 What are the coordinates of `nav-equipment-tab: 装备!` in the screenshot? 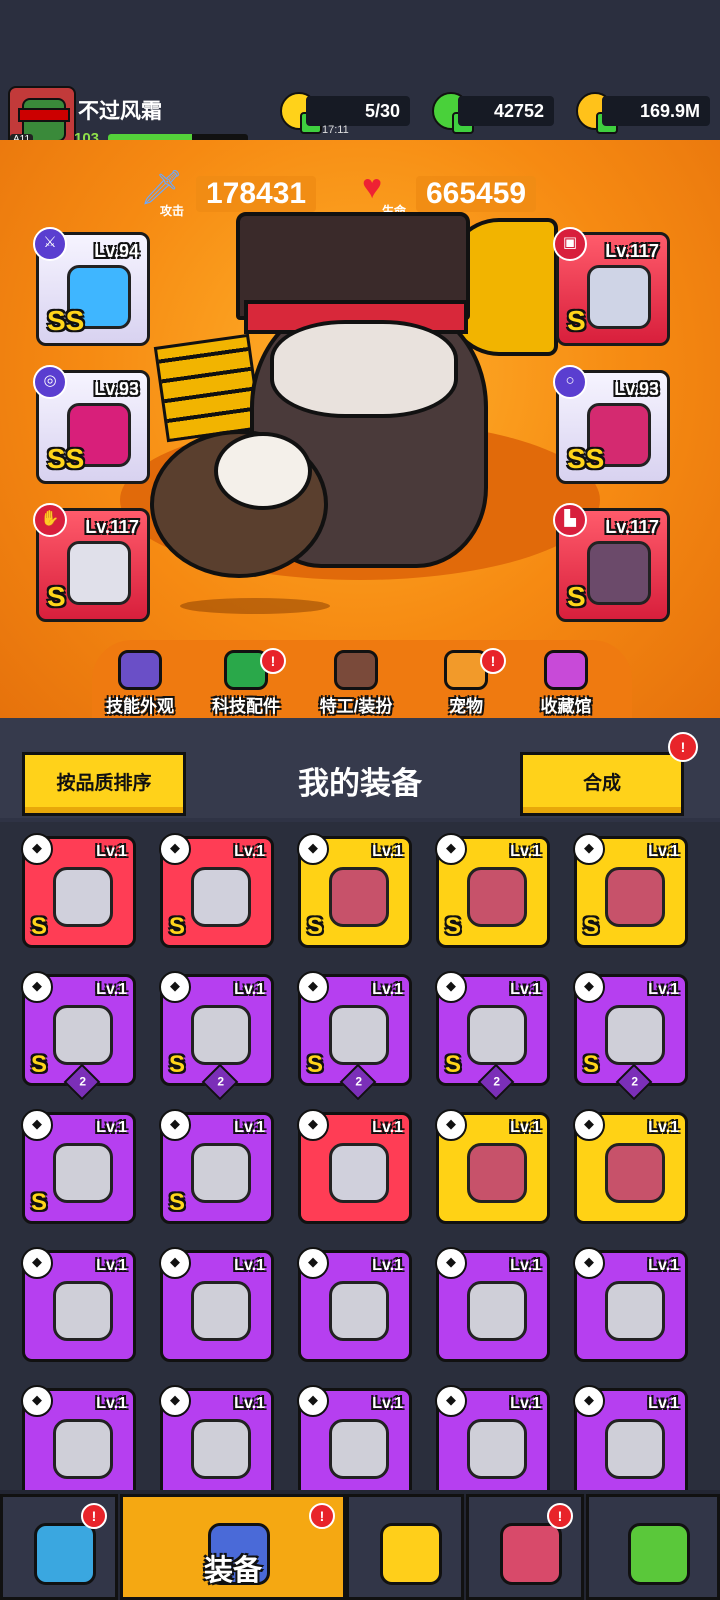 It's located at (233, 1547).